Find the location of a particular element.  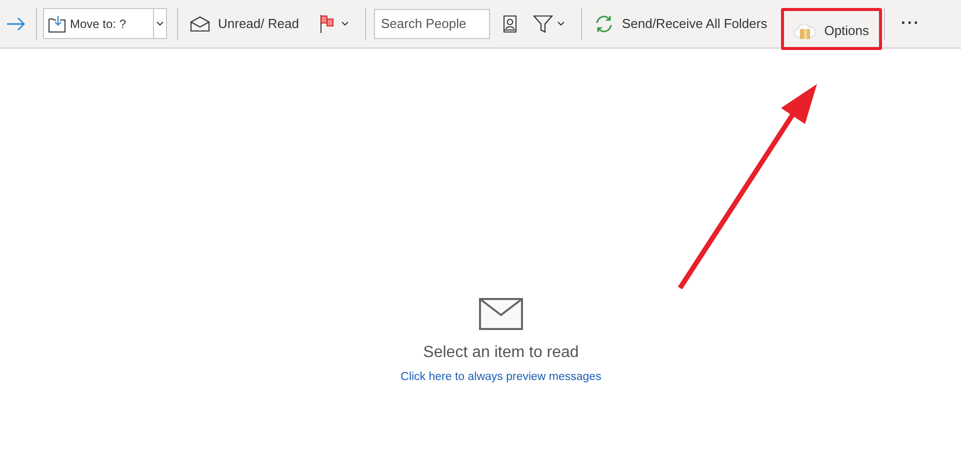

search-field: Search People is located at coordinates (432, 23).